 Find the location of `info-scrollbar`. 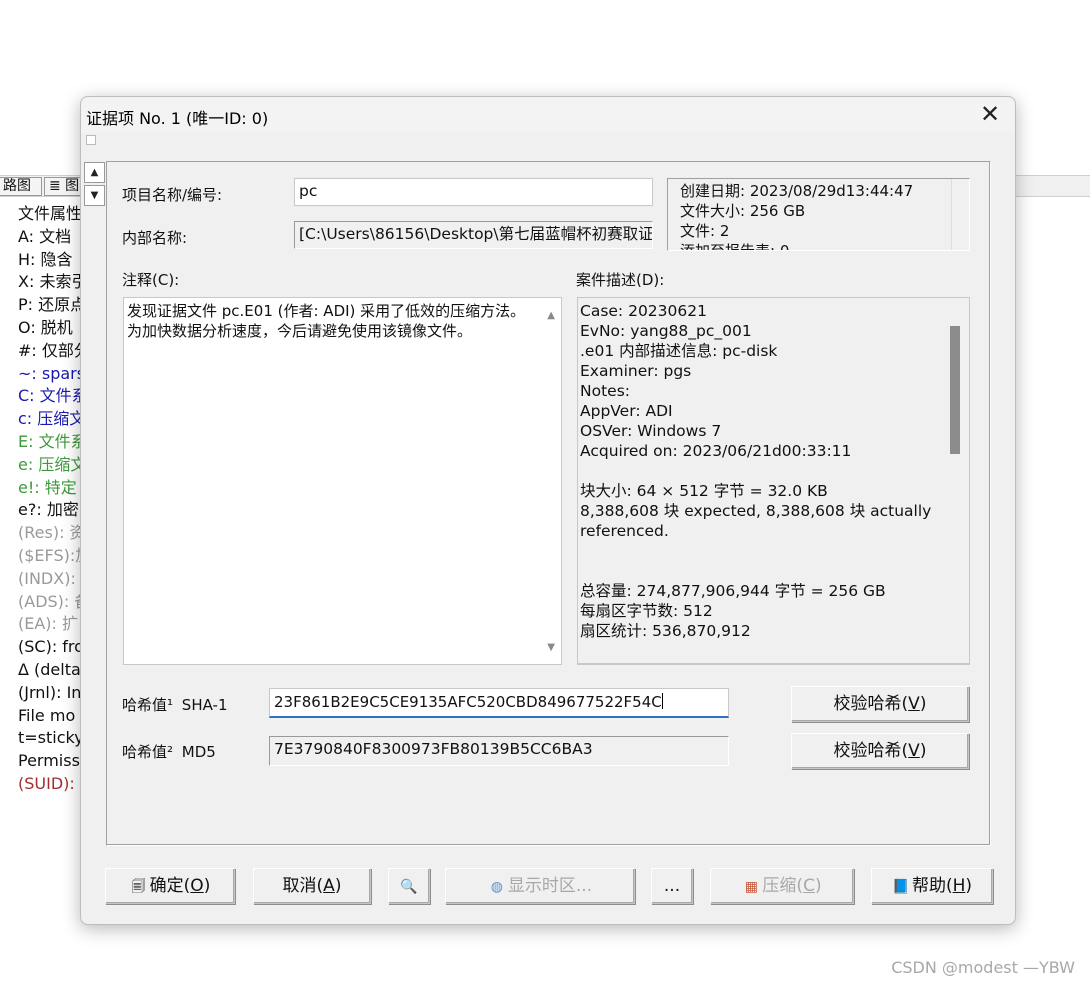

info-scrollbar is located at coordinates (960, 214).